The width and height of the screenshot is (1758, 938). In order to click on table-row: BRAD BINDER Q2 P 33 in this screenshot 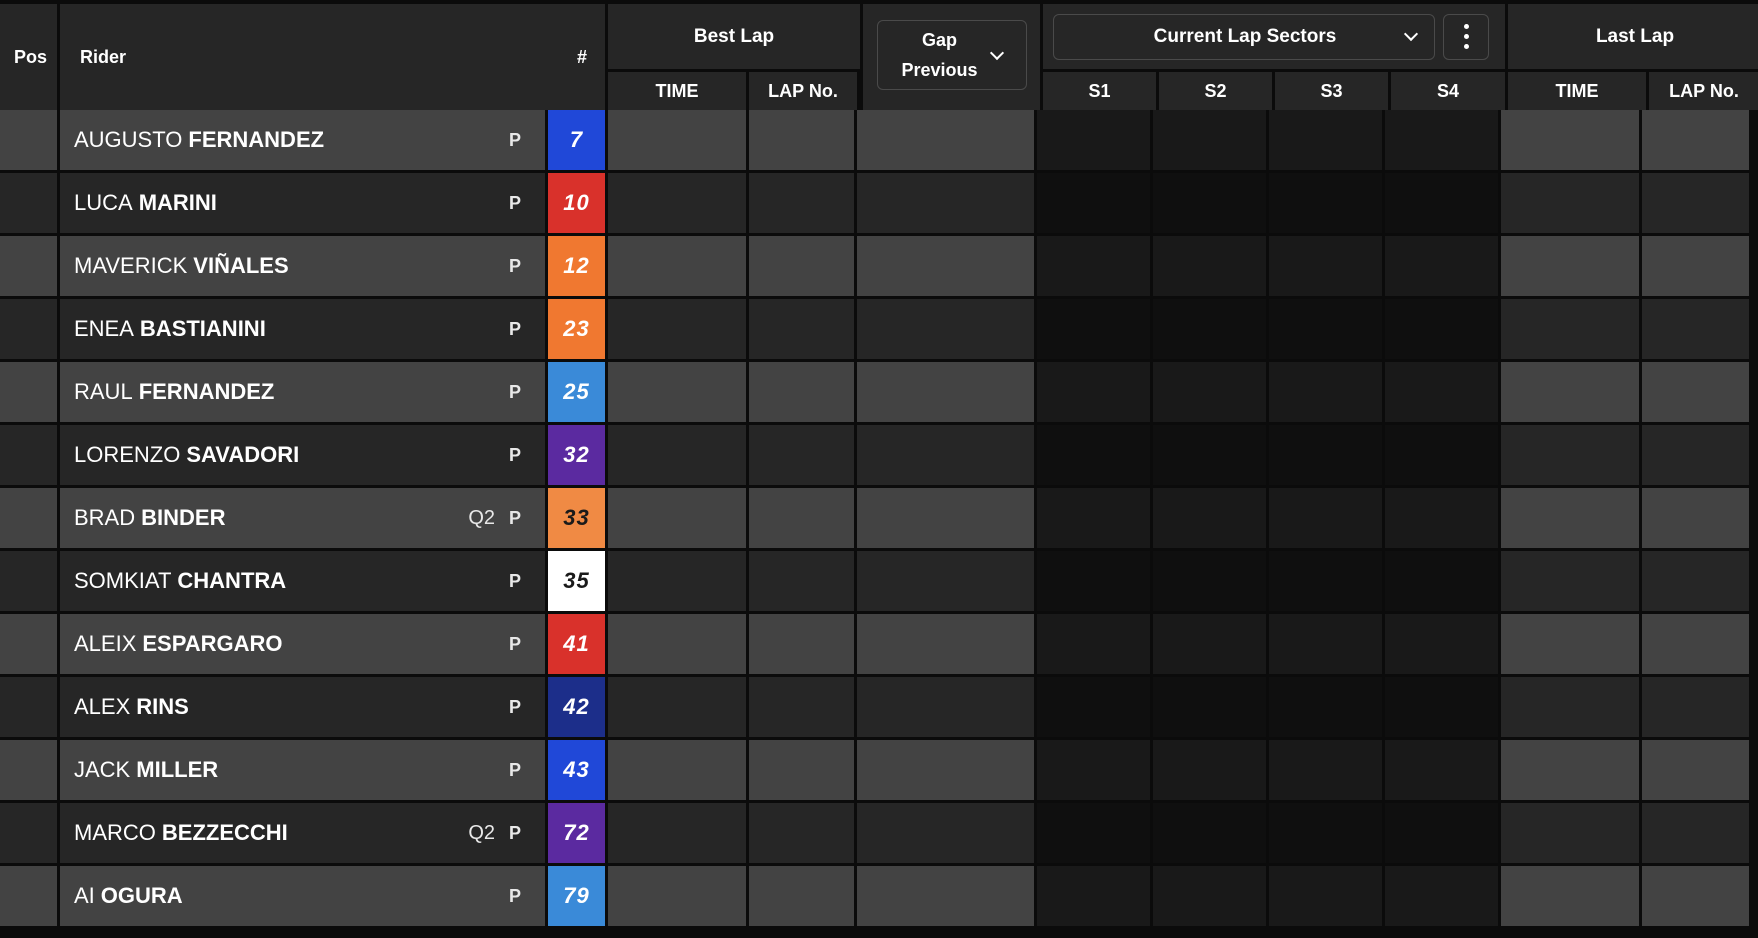, I will do `click(876, 518)`.